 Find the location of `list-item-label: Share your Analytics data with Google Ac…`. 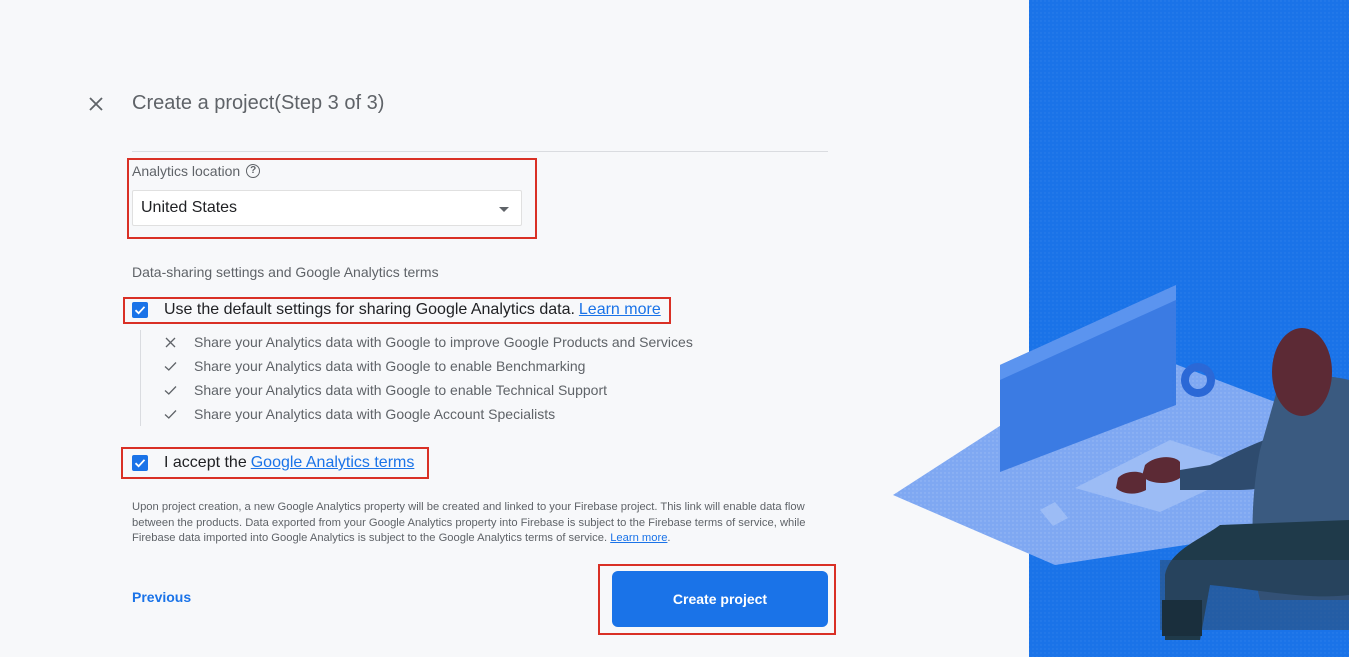

list-item-label: Share your Analytics data with Google Ac… is located at coordinates (375, 414).